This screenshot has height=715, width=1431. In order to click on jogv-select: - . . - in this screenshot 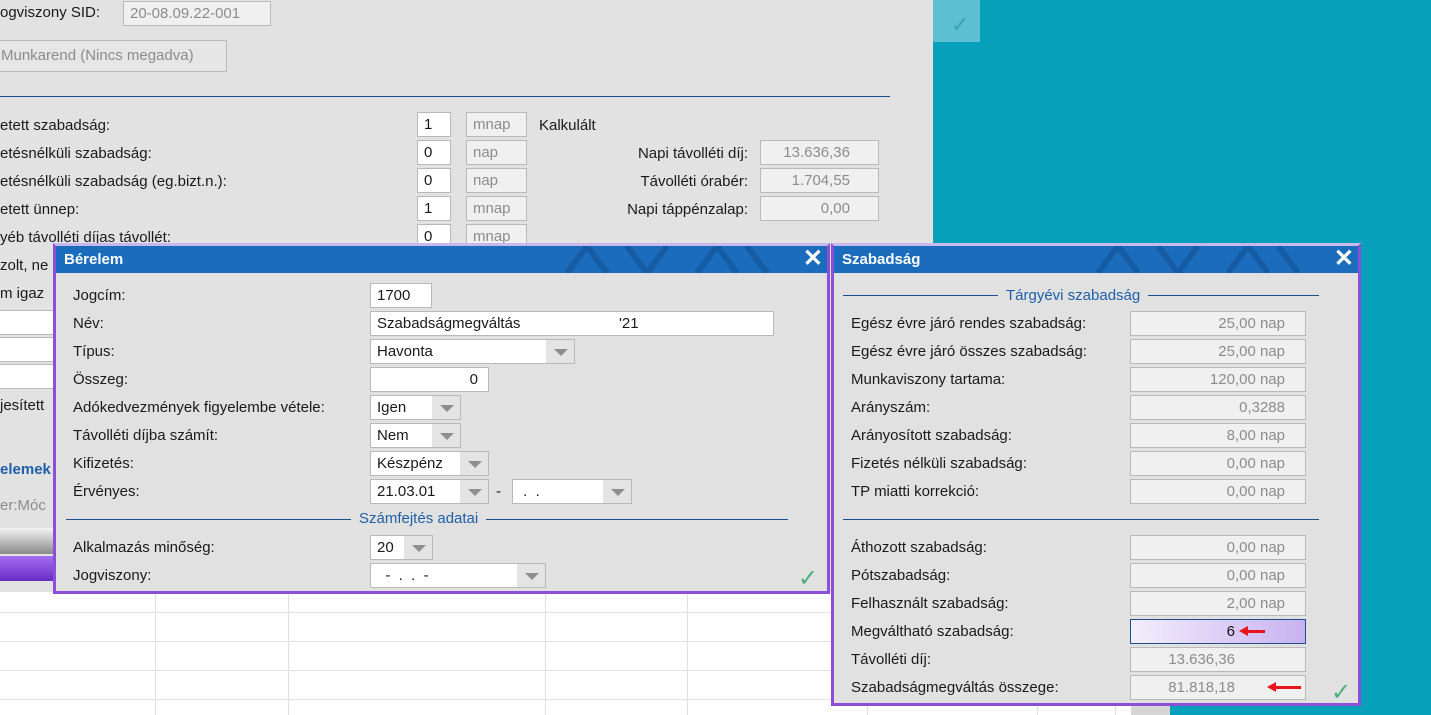, I will do `click(458, 575)`.